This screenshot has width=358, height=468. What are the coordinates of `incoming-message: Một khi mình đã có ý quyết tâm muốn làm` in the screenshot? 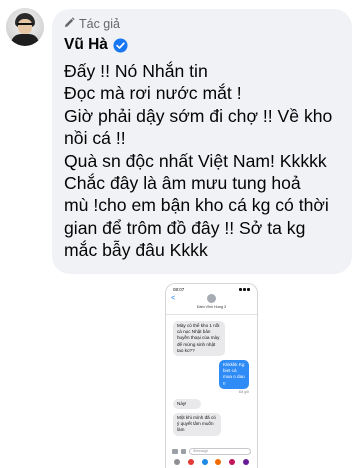 It's located at (197, 424).